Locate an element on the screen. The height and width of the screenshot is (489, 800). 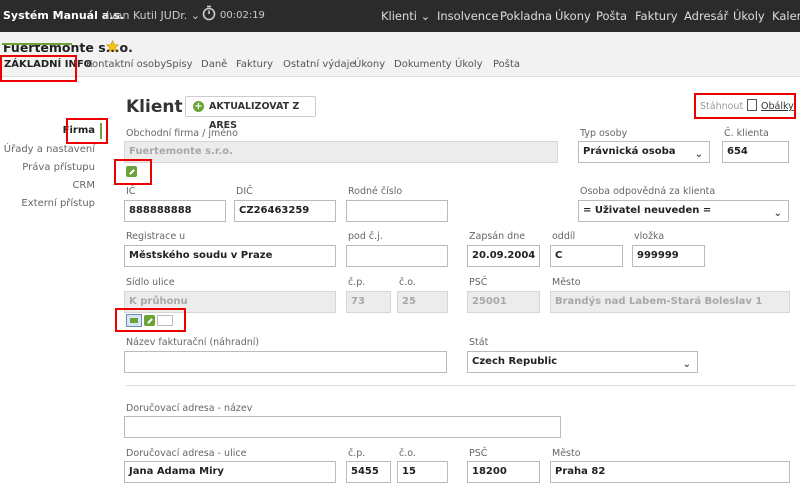
dic-input: CZ26463259 is located at coordinates (285, 211).